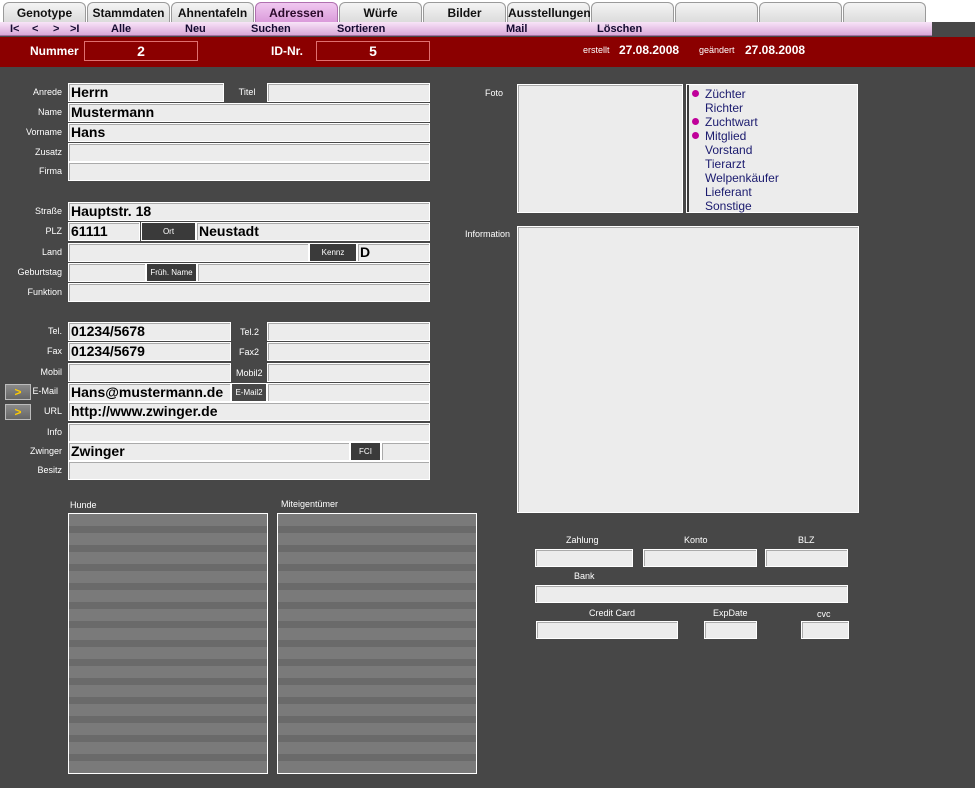 The width and height of the screenshot is (975, 788). I want to click on info-label: Info, so click(54, 432).